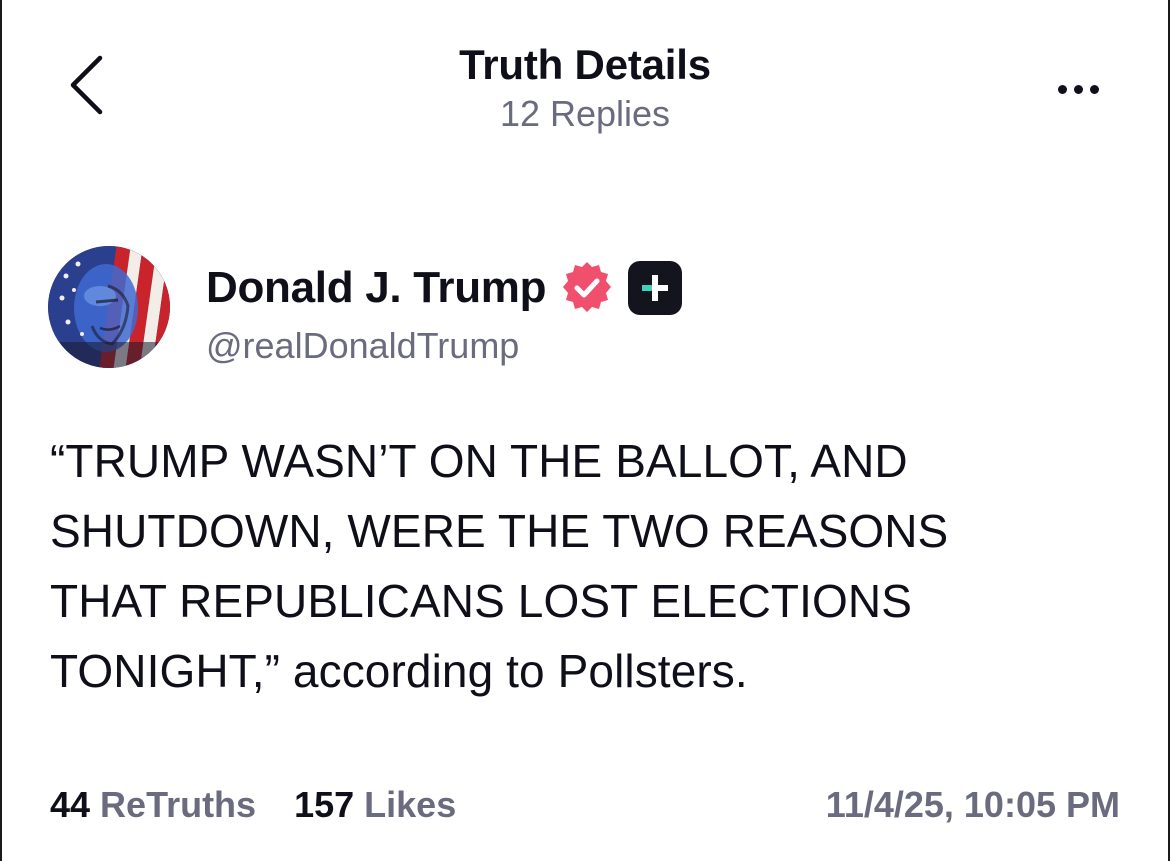  I want to click on header-title-group: Truth Details 12 Replies, so click(585, 88).